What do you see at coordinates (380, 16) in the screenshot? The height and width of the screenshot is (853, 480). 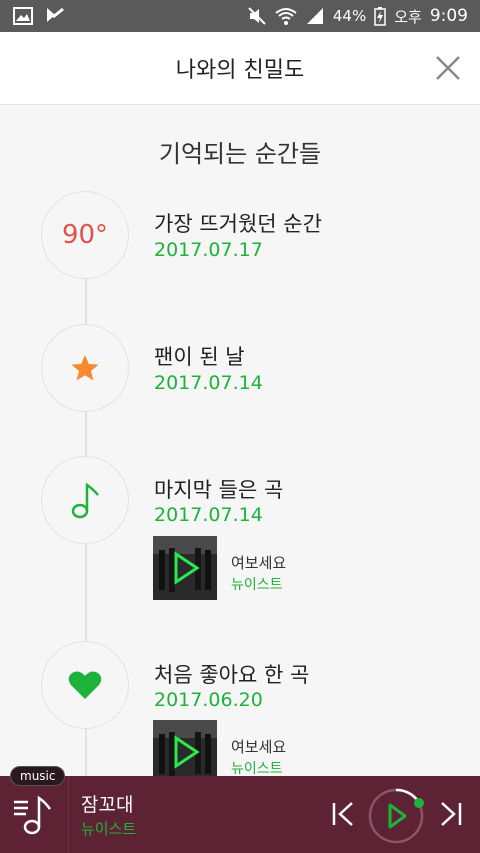 I see `battery-charging-icon` at bounding box center [380, 16].